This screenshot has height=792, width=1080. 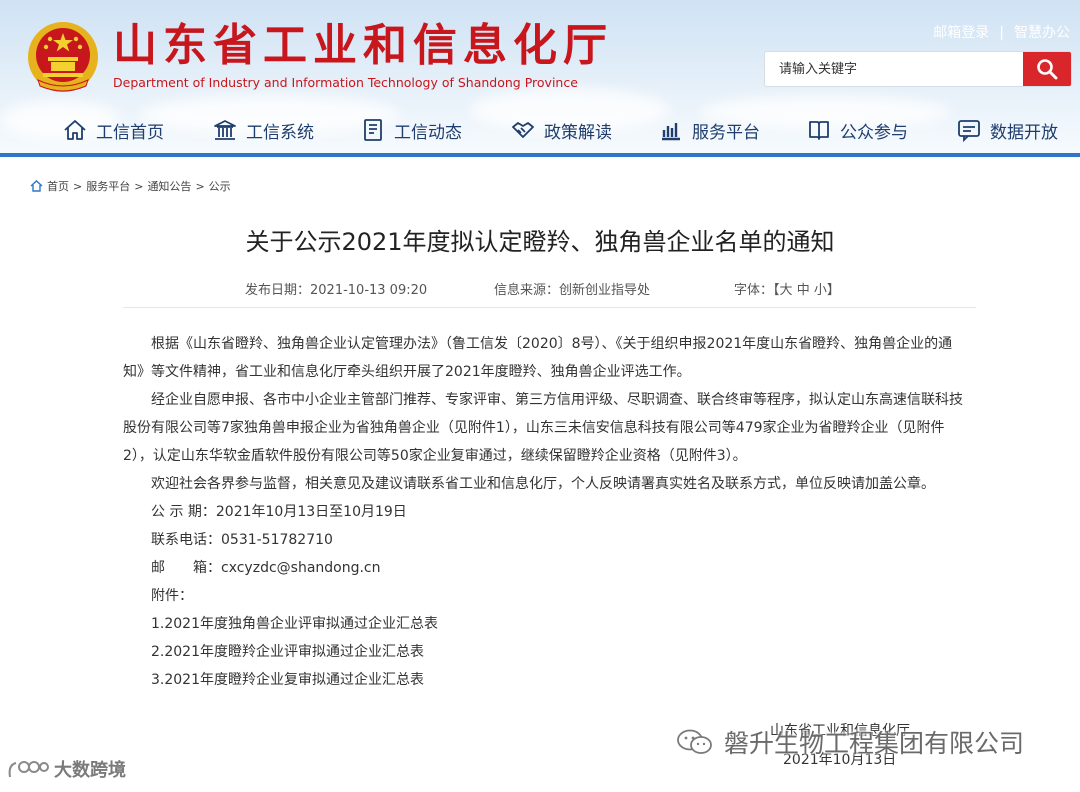 What do you see at coordinates (523, 130) in the screenshot?
I see `handshake-icon` at bounding box center [523, 130].